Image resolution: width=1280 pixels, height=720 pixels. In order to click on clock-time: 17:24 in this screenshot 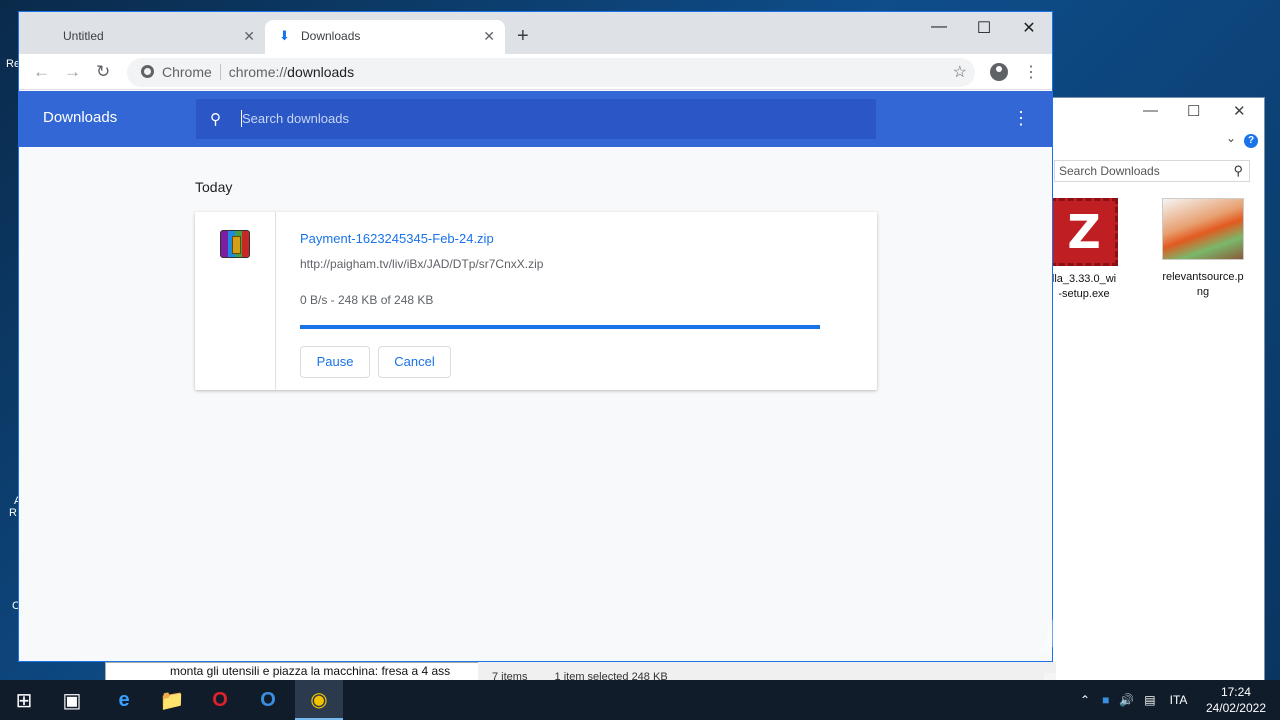, I will do `click(1235, 692)`.